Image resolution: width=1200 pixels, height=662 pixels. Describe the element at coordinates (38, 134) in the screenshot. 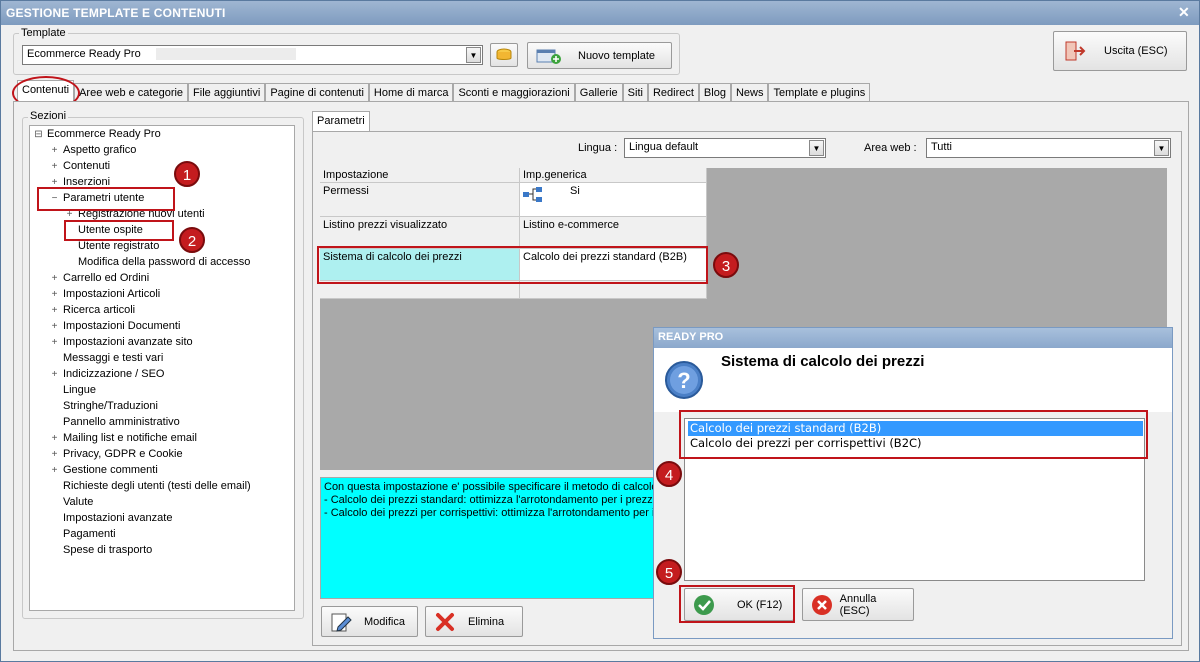

I see `expand-icon: ⊟` at that location.